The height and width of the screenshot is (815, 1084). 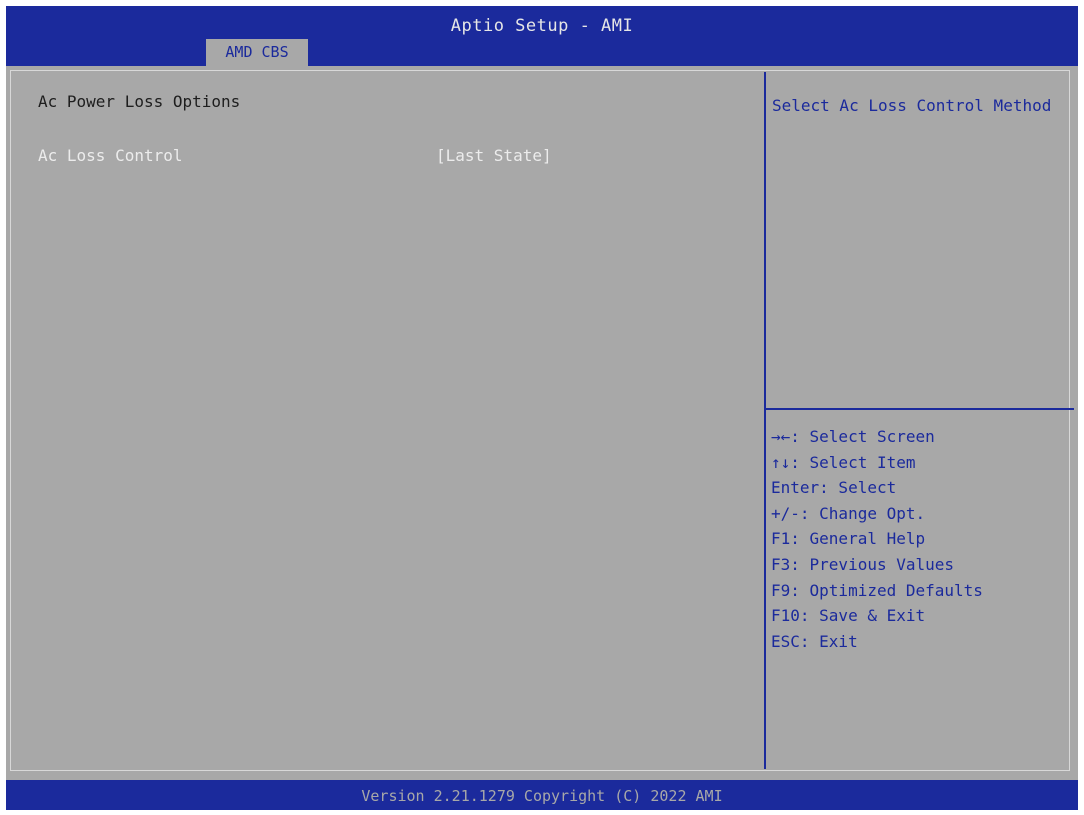 What do you see at coordinates (848, 513) in the screenshot?
I see `key-hint: +/-: Change Opt.` at bounding box center [848, 513].